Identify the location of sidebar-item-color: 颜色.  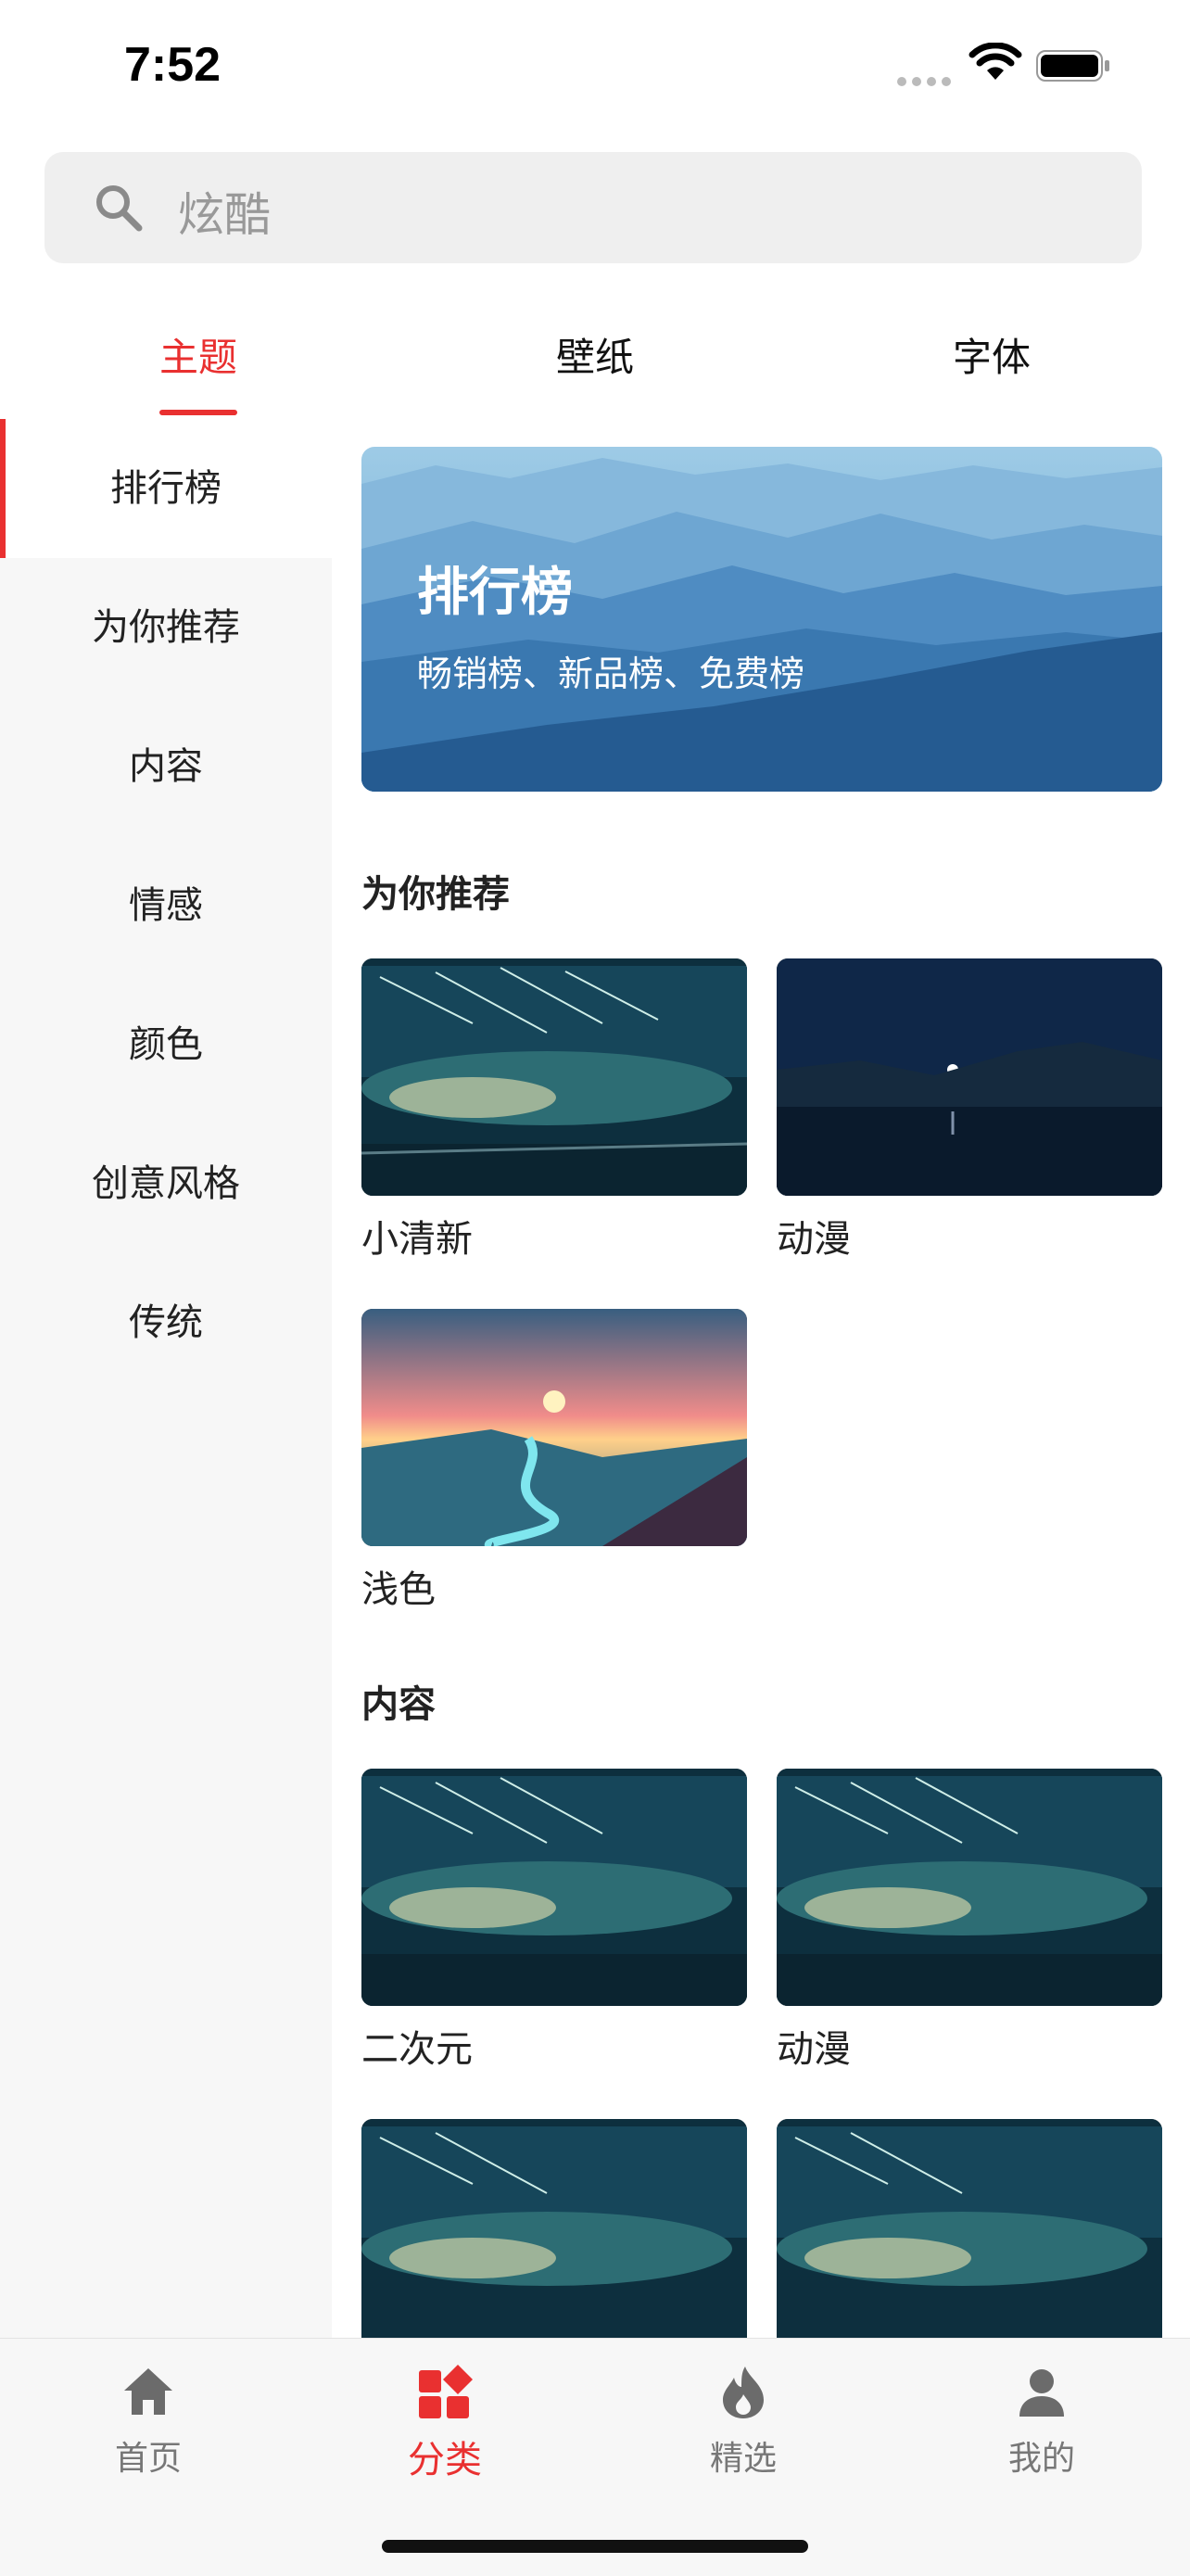
(166, 1044).